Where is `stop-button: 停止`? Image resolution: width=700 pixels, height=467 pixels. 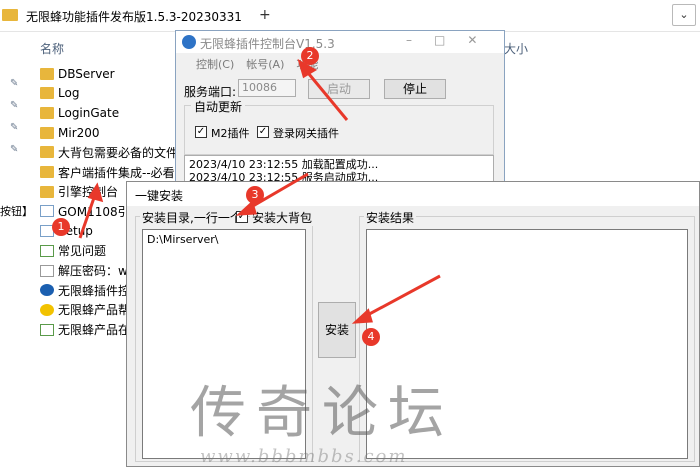
stop-button: 停止 is located at coordinates (415, 89).